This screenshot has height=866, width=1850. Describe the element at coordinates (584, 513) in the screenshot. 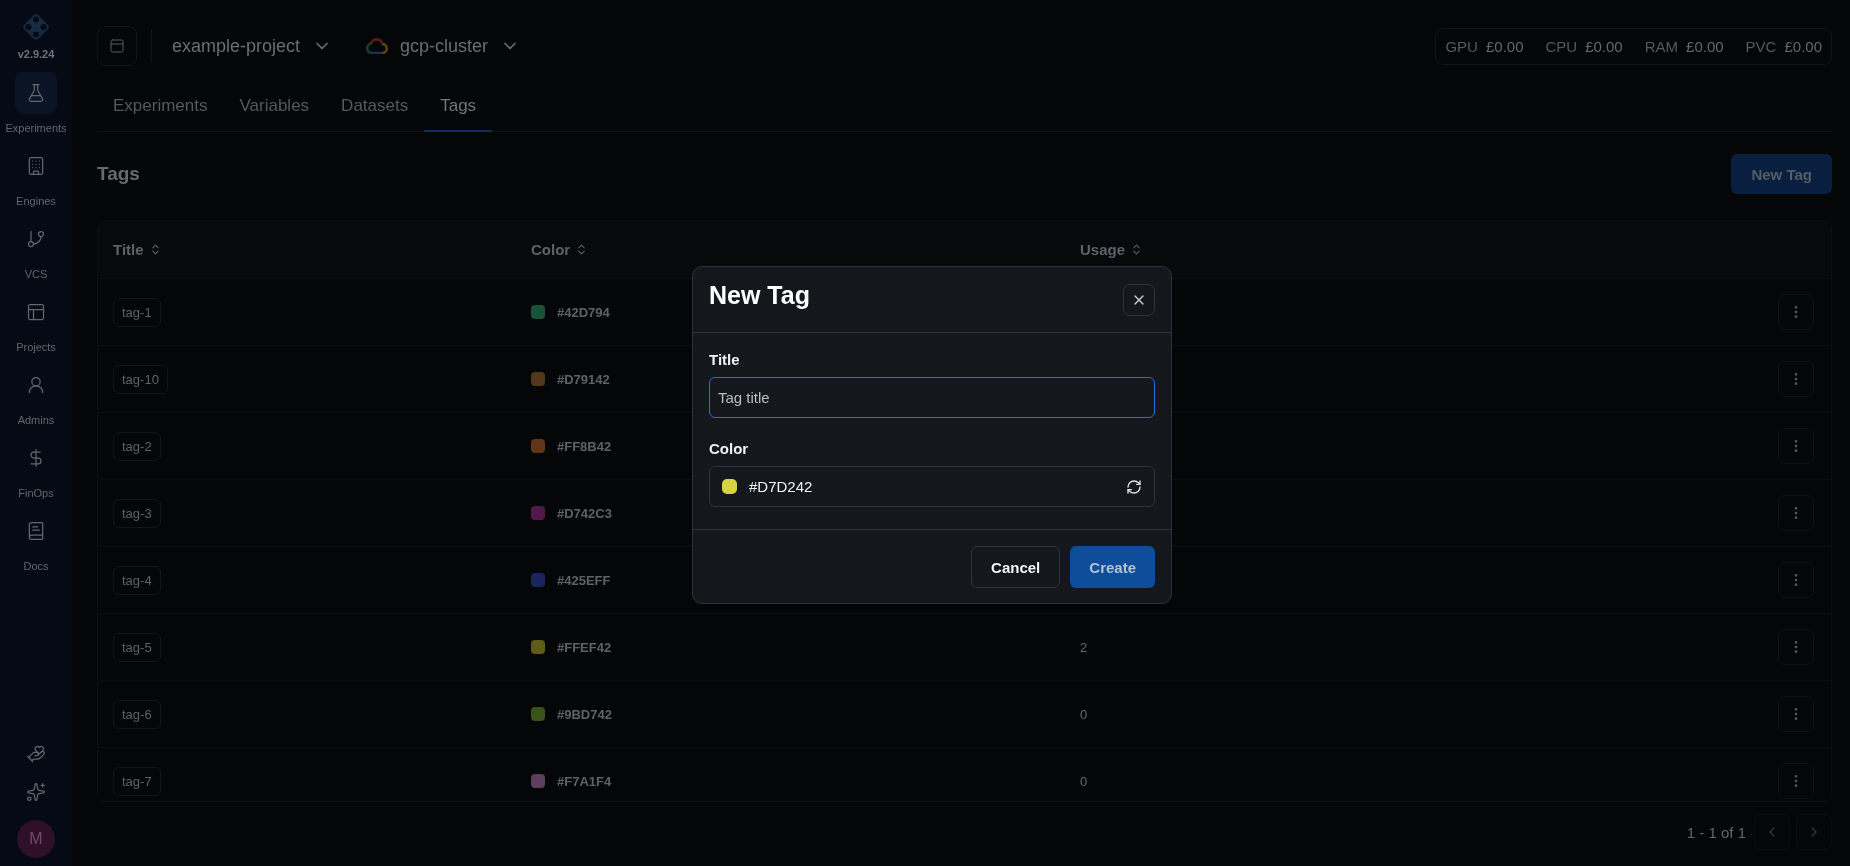

I see `color-code: #D742C3` at that location.